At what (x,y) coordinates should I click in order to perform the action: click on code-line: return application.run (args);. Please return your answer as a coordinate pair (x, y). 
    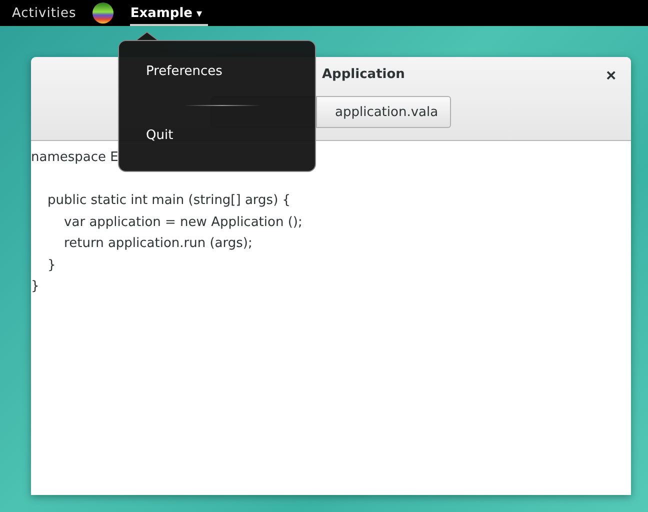
    Looking at the image, I should click on (157, 243).